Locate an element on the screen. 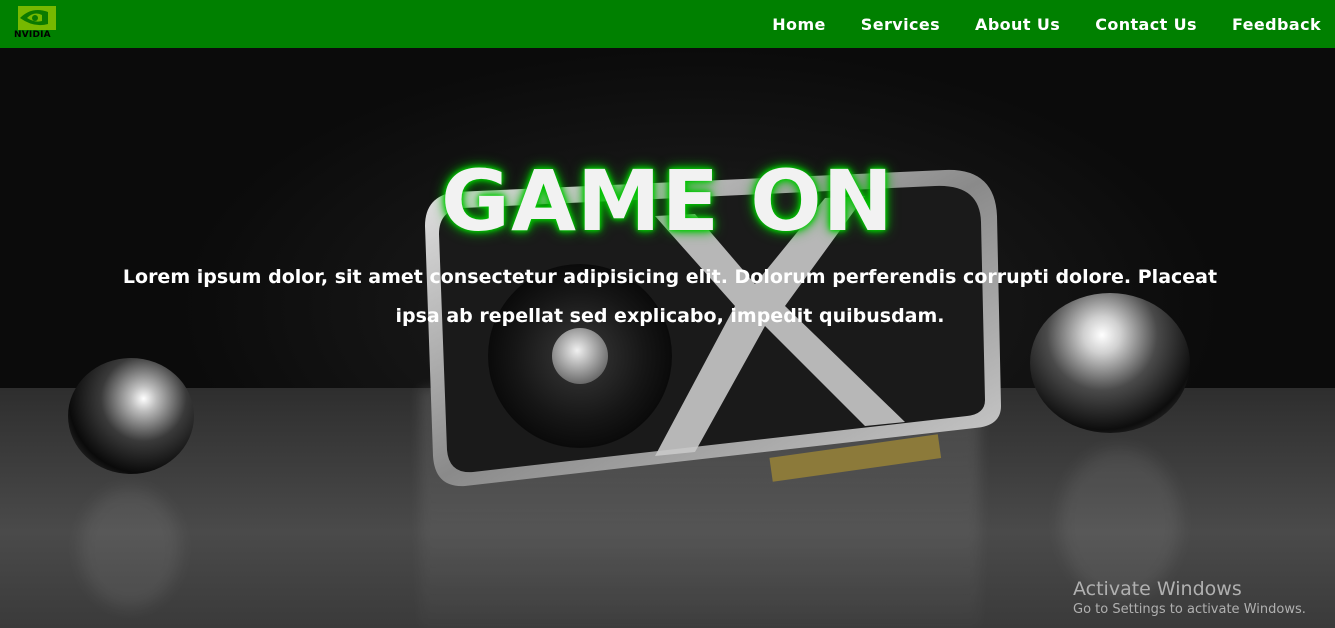 This screenshot has height=628, width=1335. nvidia-eye-icon is located at coordinates (37, 18).